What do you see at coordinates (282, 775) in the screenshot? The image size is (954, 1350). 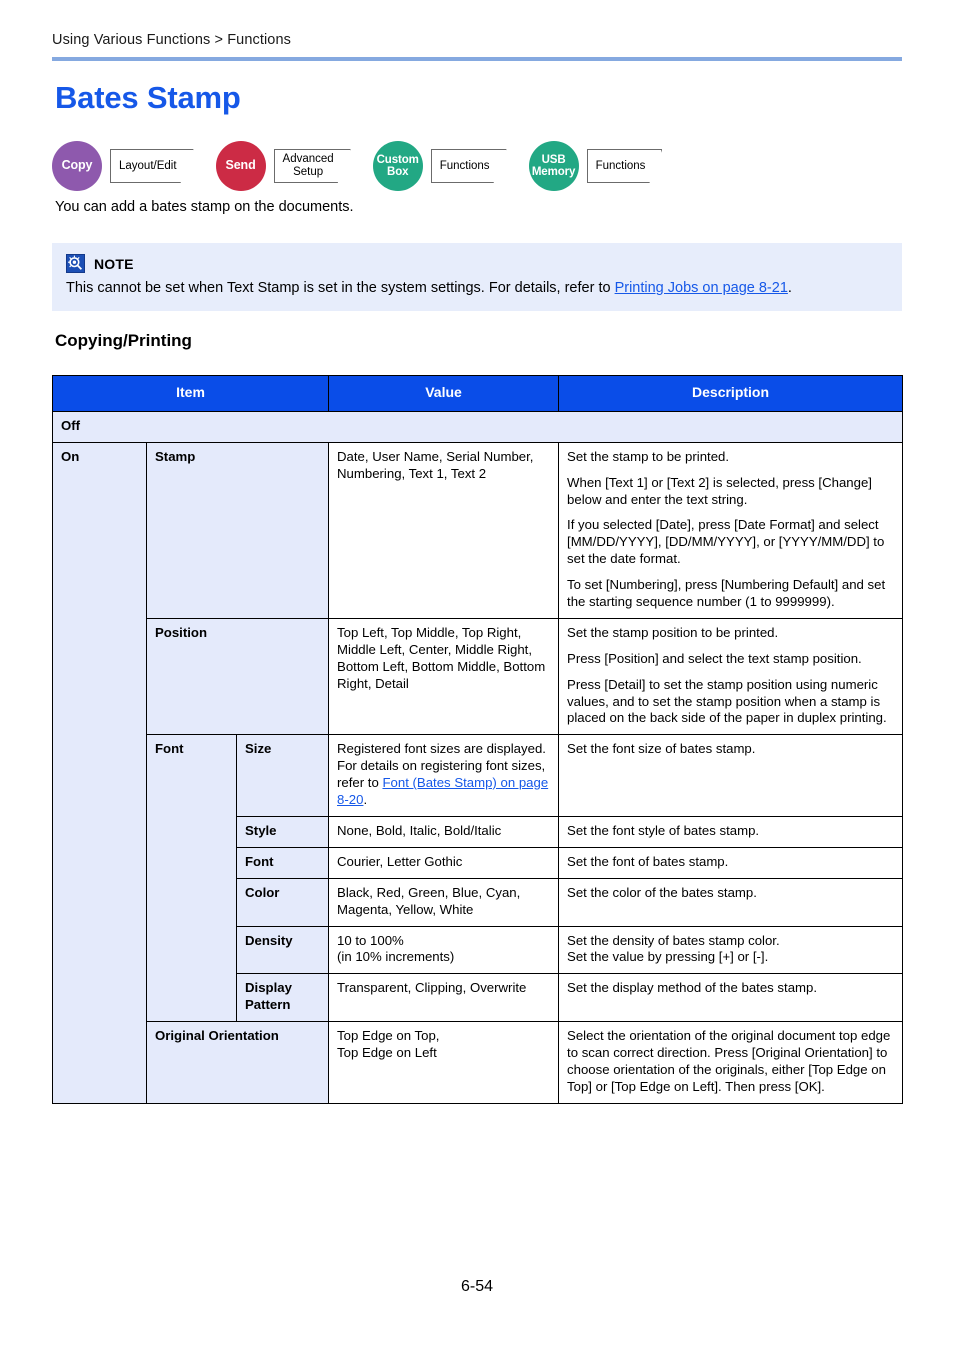 I see `sub-item-label-size: Size` at bounding box center [282, 775].